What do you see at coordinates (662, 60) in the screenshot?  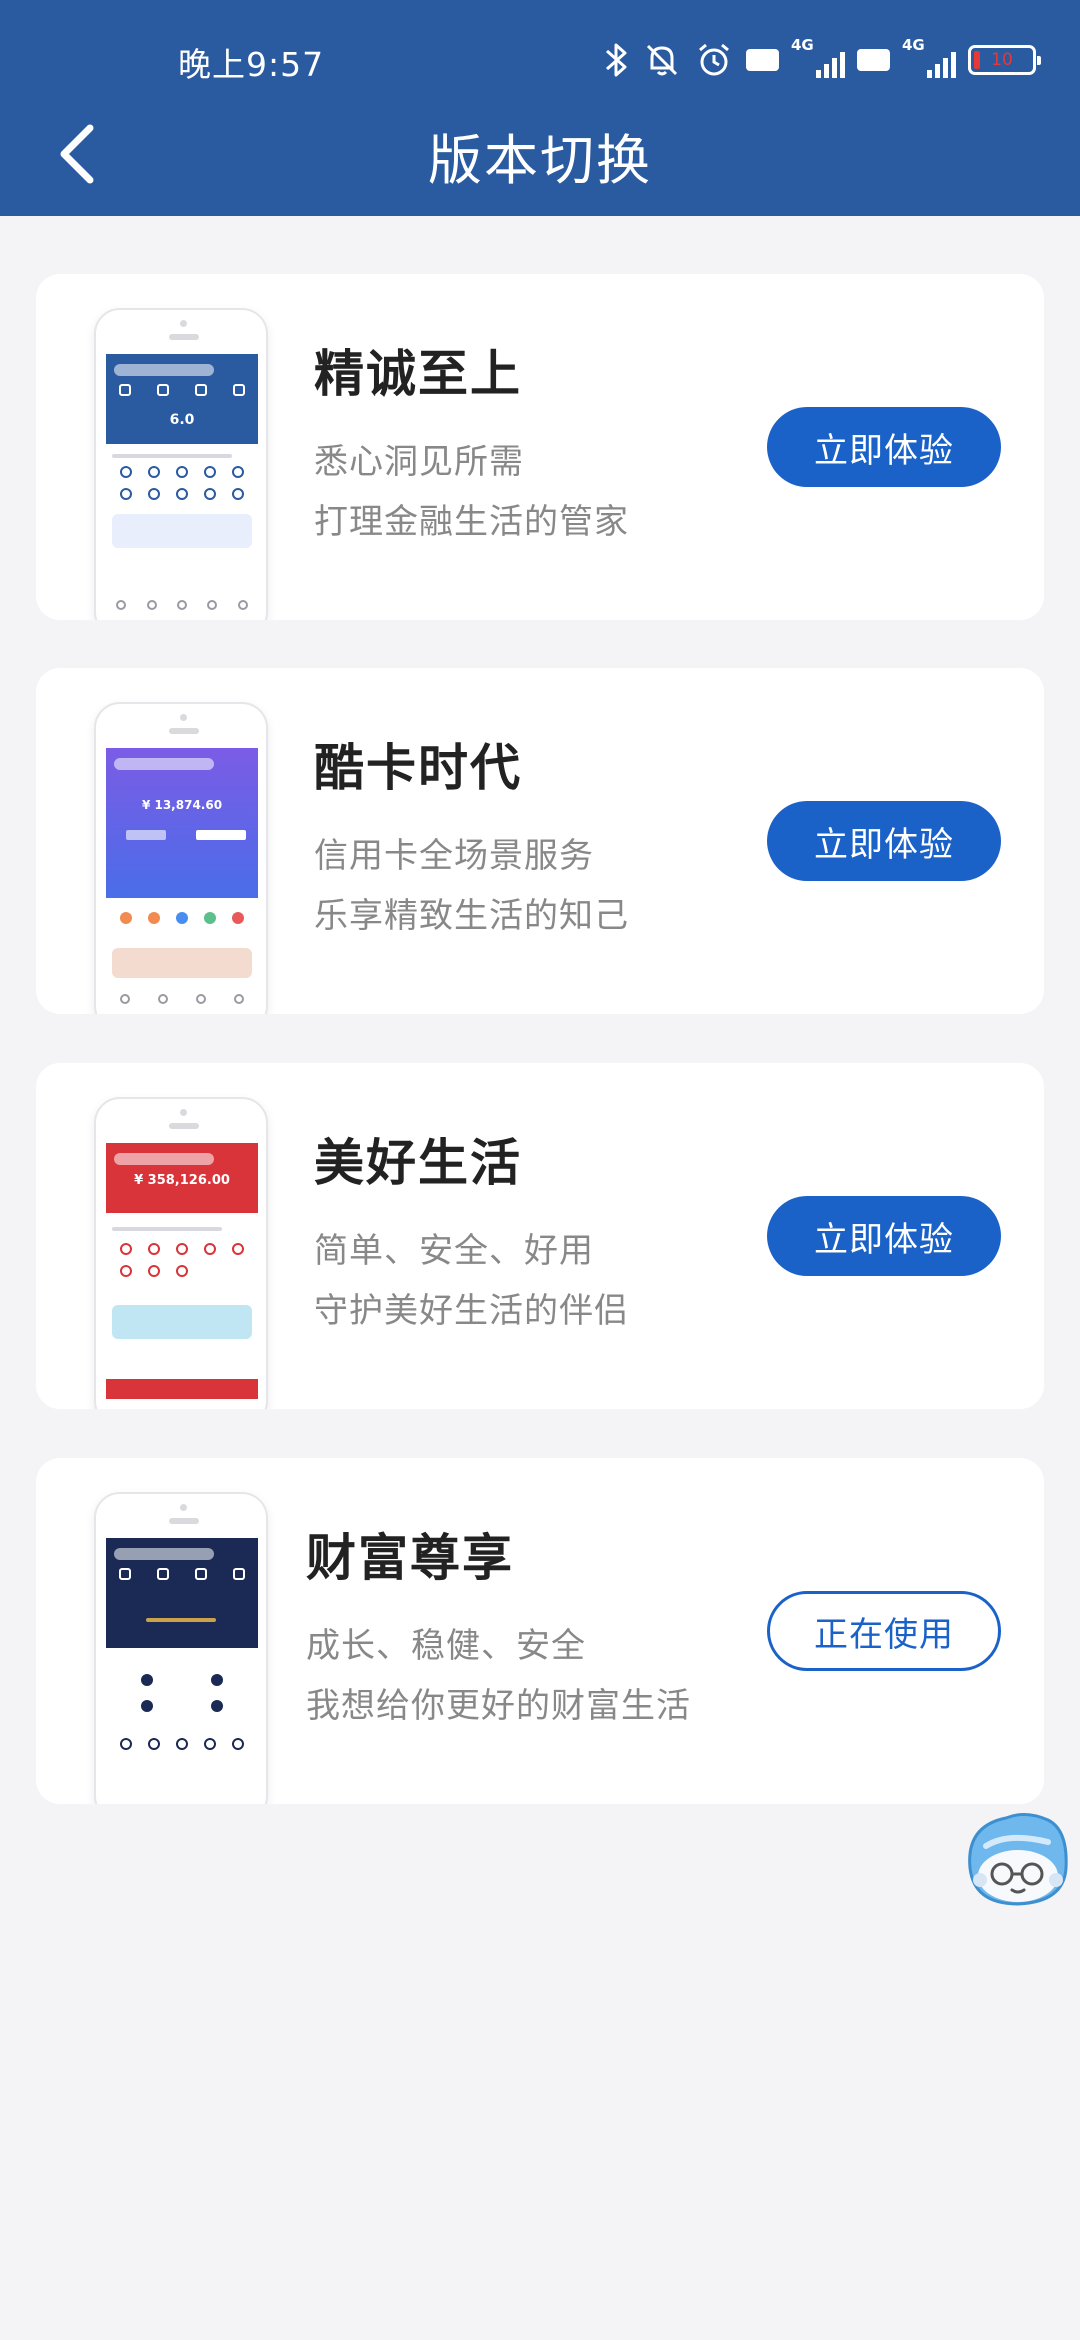 I see `bell-muted-icon` at bounding box center [662, 60].